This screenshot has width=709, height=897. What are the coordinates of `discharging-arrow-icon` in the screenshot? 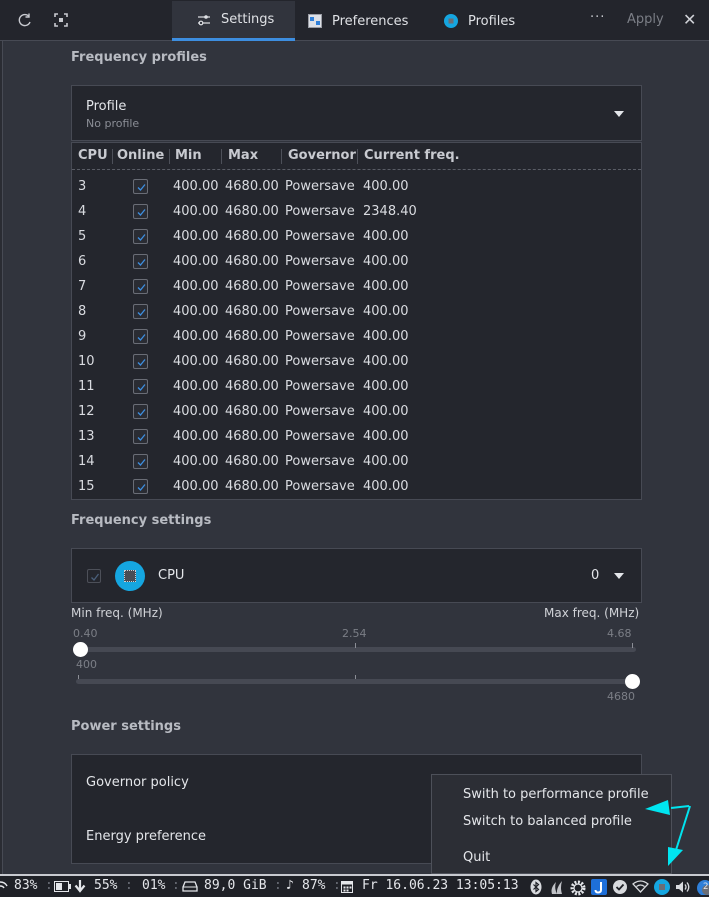 It's located at (80, 888).